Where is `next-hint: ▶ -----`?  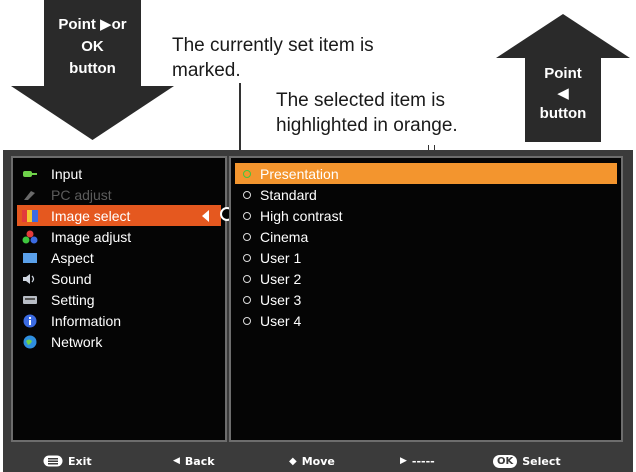
next-hint: ▶ ----- is located at coordinates (417, 461).